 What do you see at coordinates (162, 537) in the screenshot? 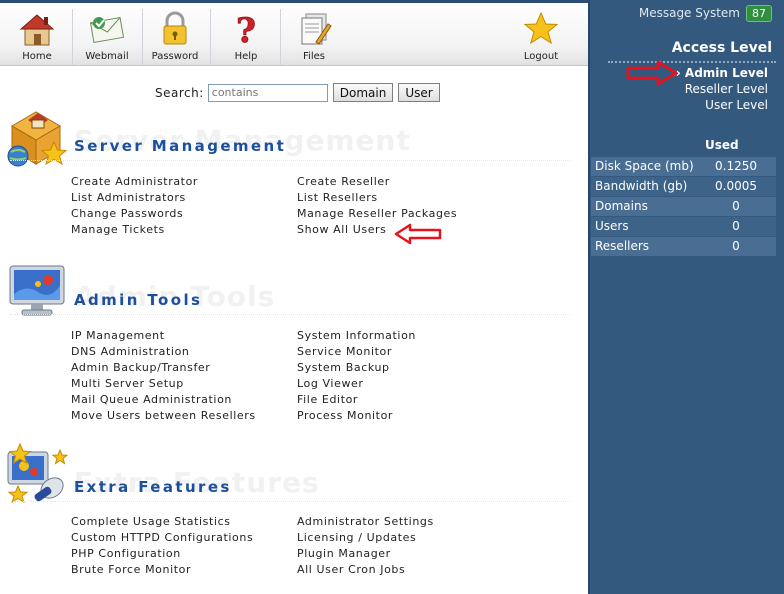
I see `link-custom-httpd-configurations: Custom HTTPD Configurations` at bounding box center [162, 537].